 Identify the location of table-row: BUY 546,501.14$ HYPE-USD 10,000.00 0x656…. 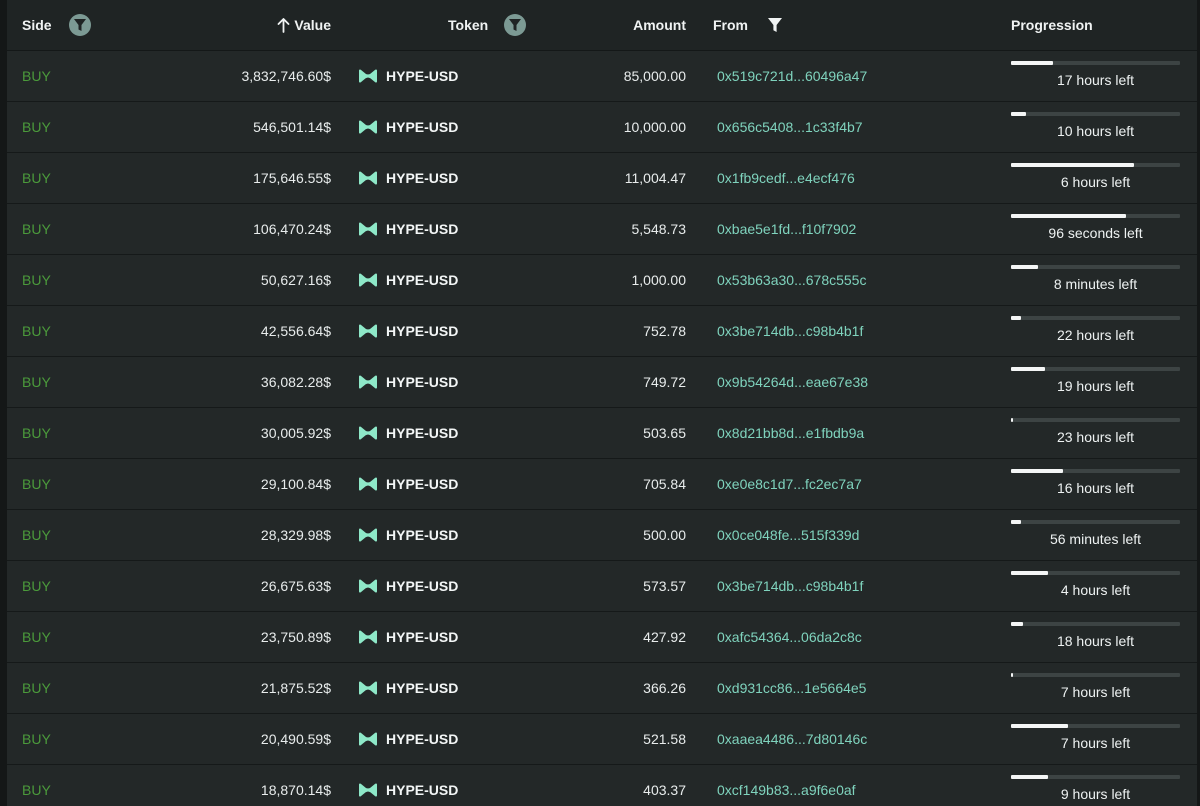
(602, 127).